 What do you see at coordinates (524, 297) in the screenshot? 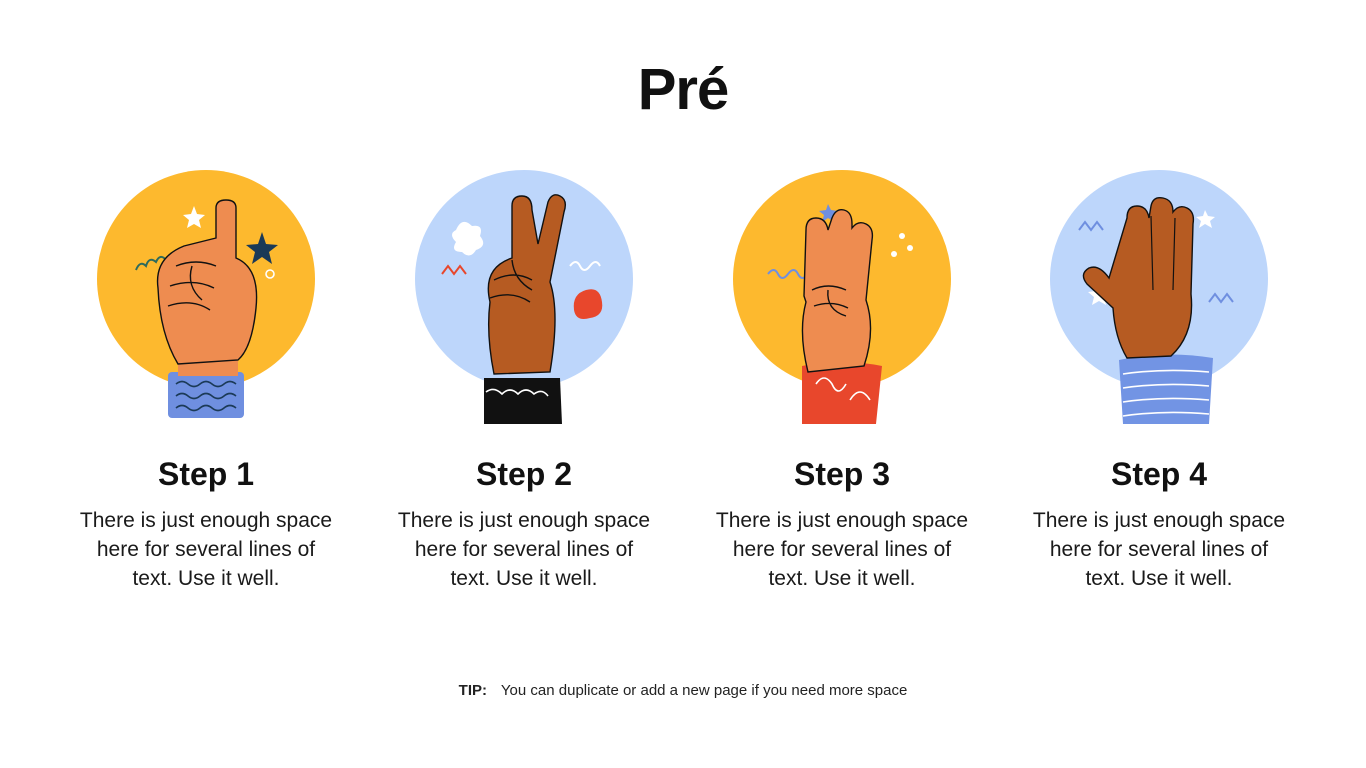
I see `peace-sign-hand-icon` at bounding box center [524, 297].